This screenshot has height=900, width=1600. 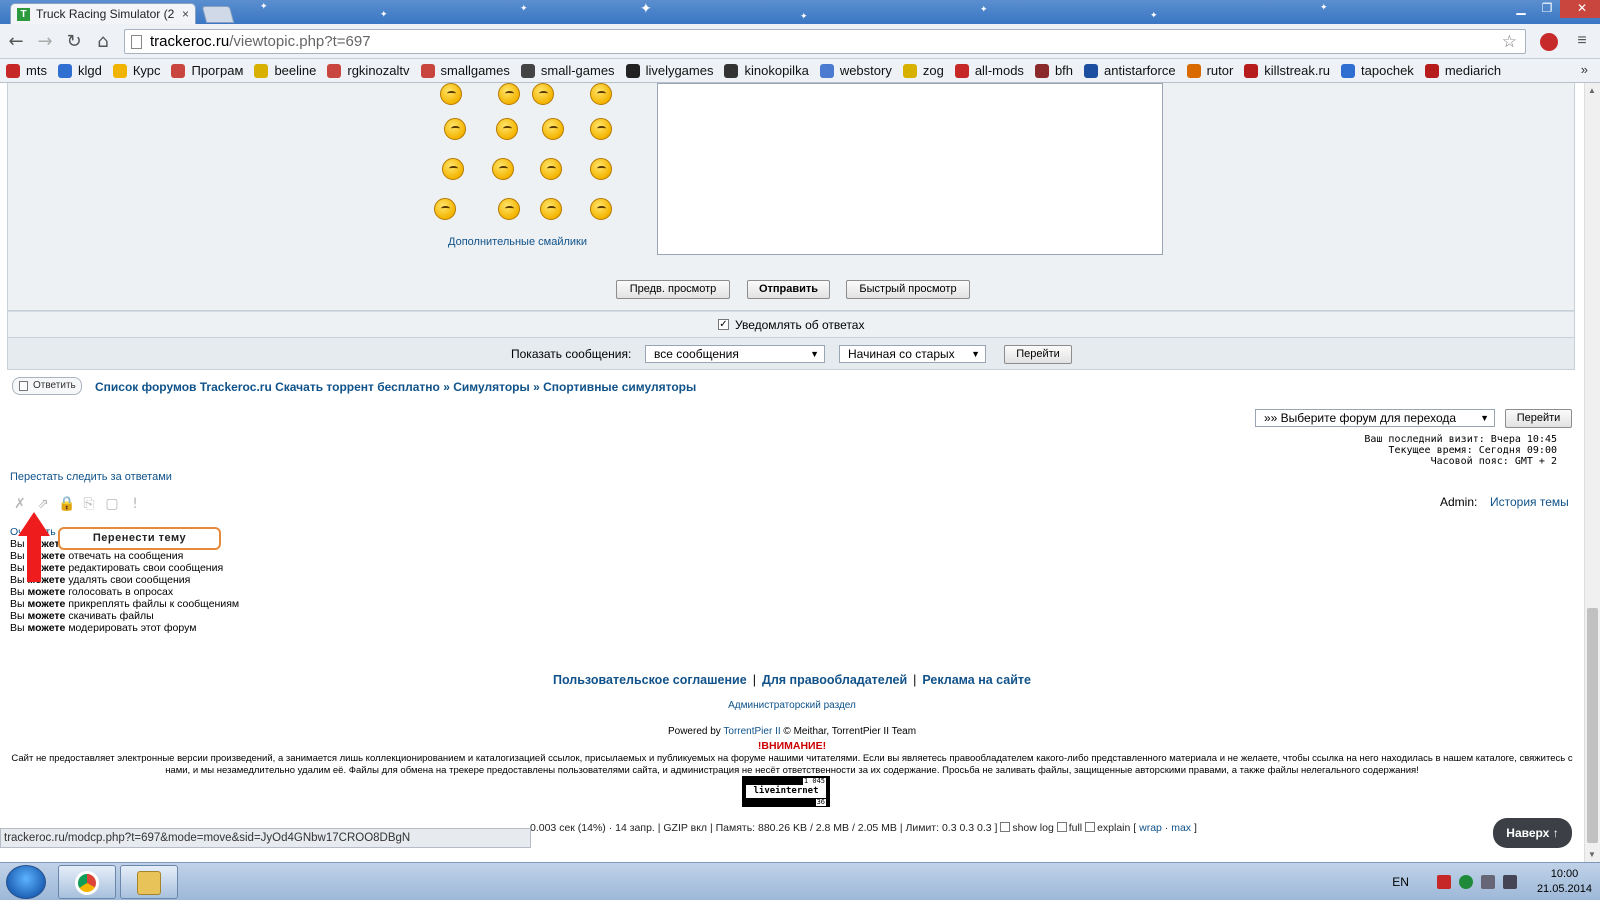 What do you see at coordinates (1487, 882) in the screenshot?
I see `network-icon` at bounding box center [1487, 882].